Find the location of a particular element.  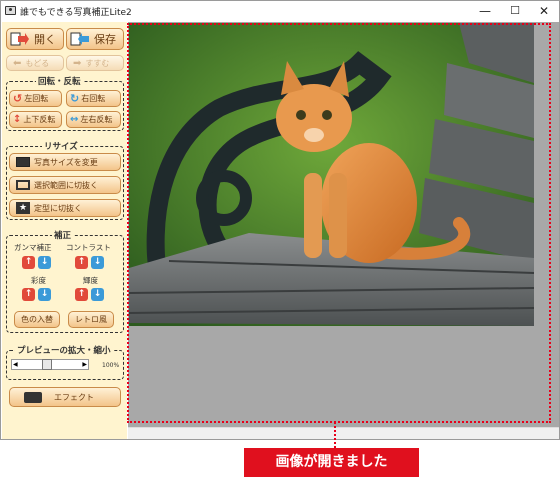

flip-horizontal-button: ↔ 左右反転 is located at coordinates (93, 119).